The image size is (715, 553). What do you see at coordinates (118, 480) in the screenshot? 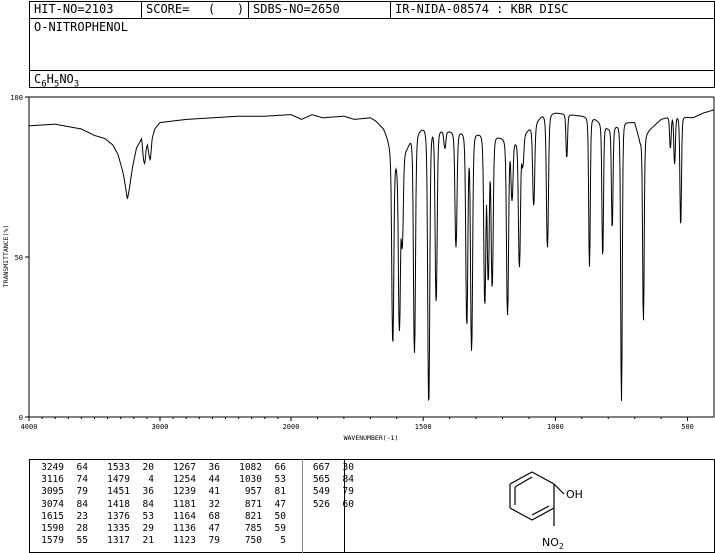
I see `peak-wavenumber: 1479` at bounding box center [118, 480].